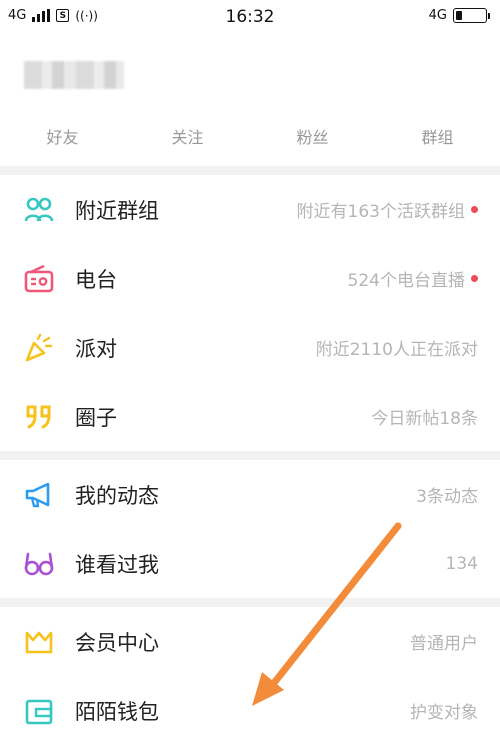 This screenshot has height=745, width=500. What do you see at coordinates (62, 137) in the screenshot?
I see `stat-friends: 好友` at bounding box center [62, 137].